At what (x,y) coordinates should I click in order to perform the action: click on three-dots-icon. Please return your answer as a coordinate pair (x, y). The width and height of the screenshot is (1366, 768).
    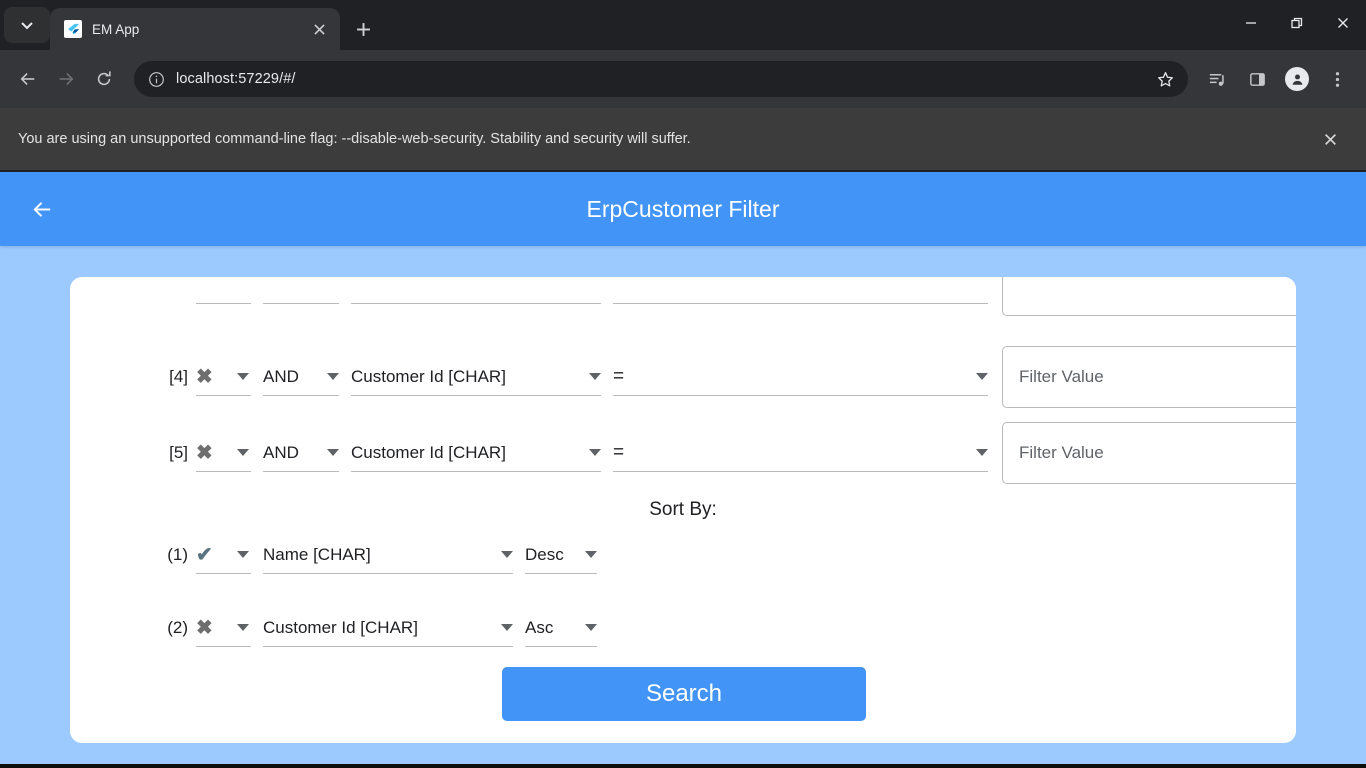
    Looking at the image, I should click on (1337, 79).